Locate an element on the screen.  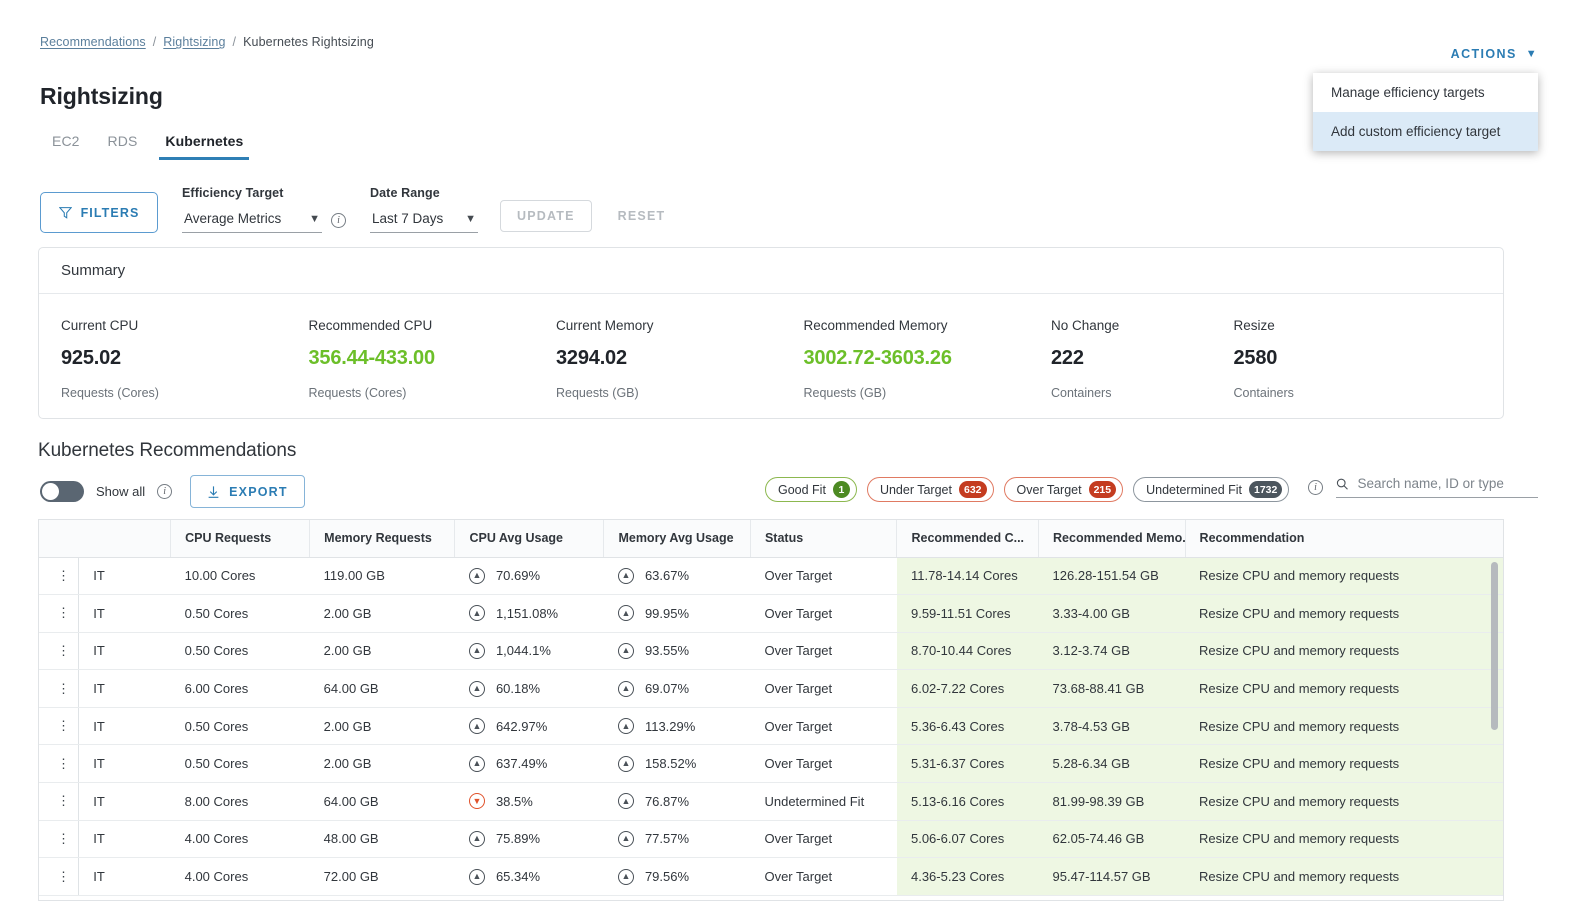
chip-under-target: Under Target 632 is located at coordinates (930, 489).